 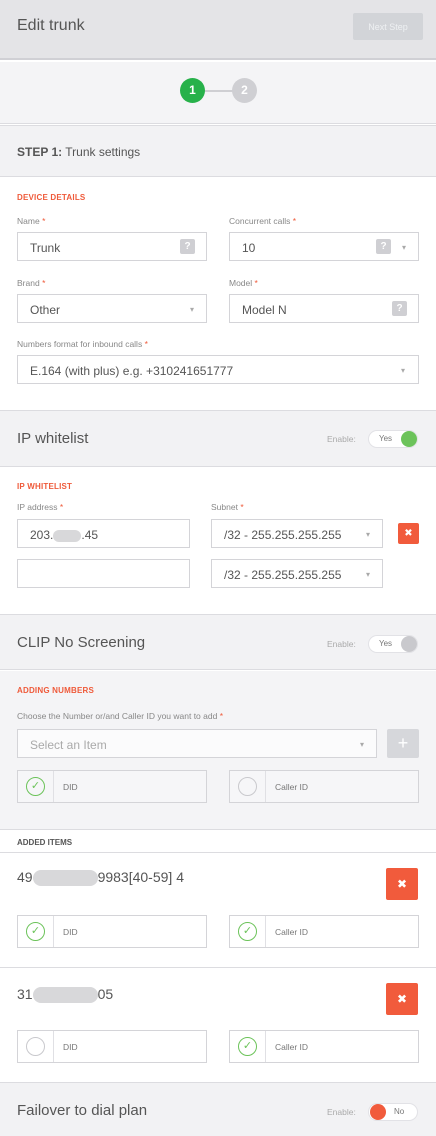 I want to click on ip-address-input: 203. .45, so click(x=103, y=533).